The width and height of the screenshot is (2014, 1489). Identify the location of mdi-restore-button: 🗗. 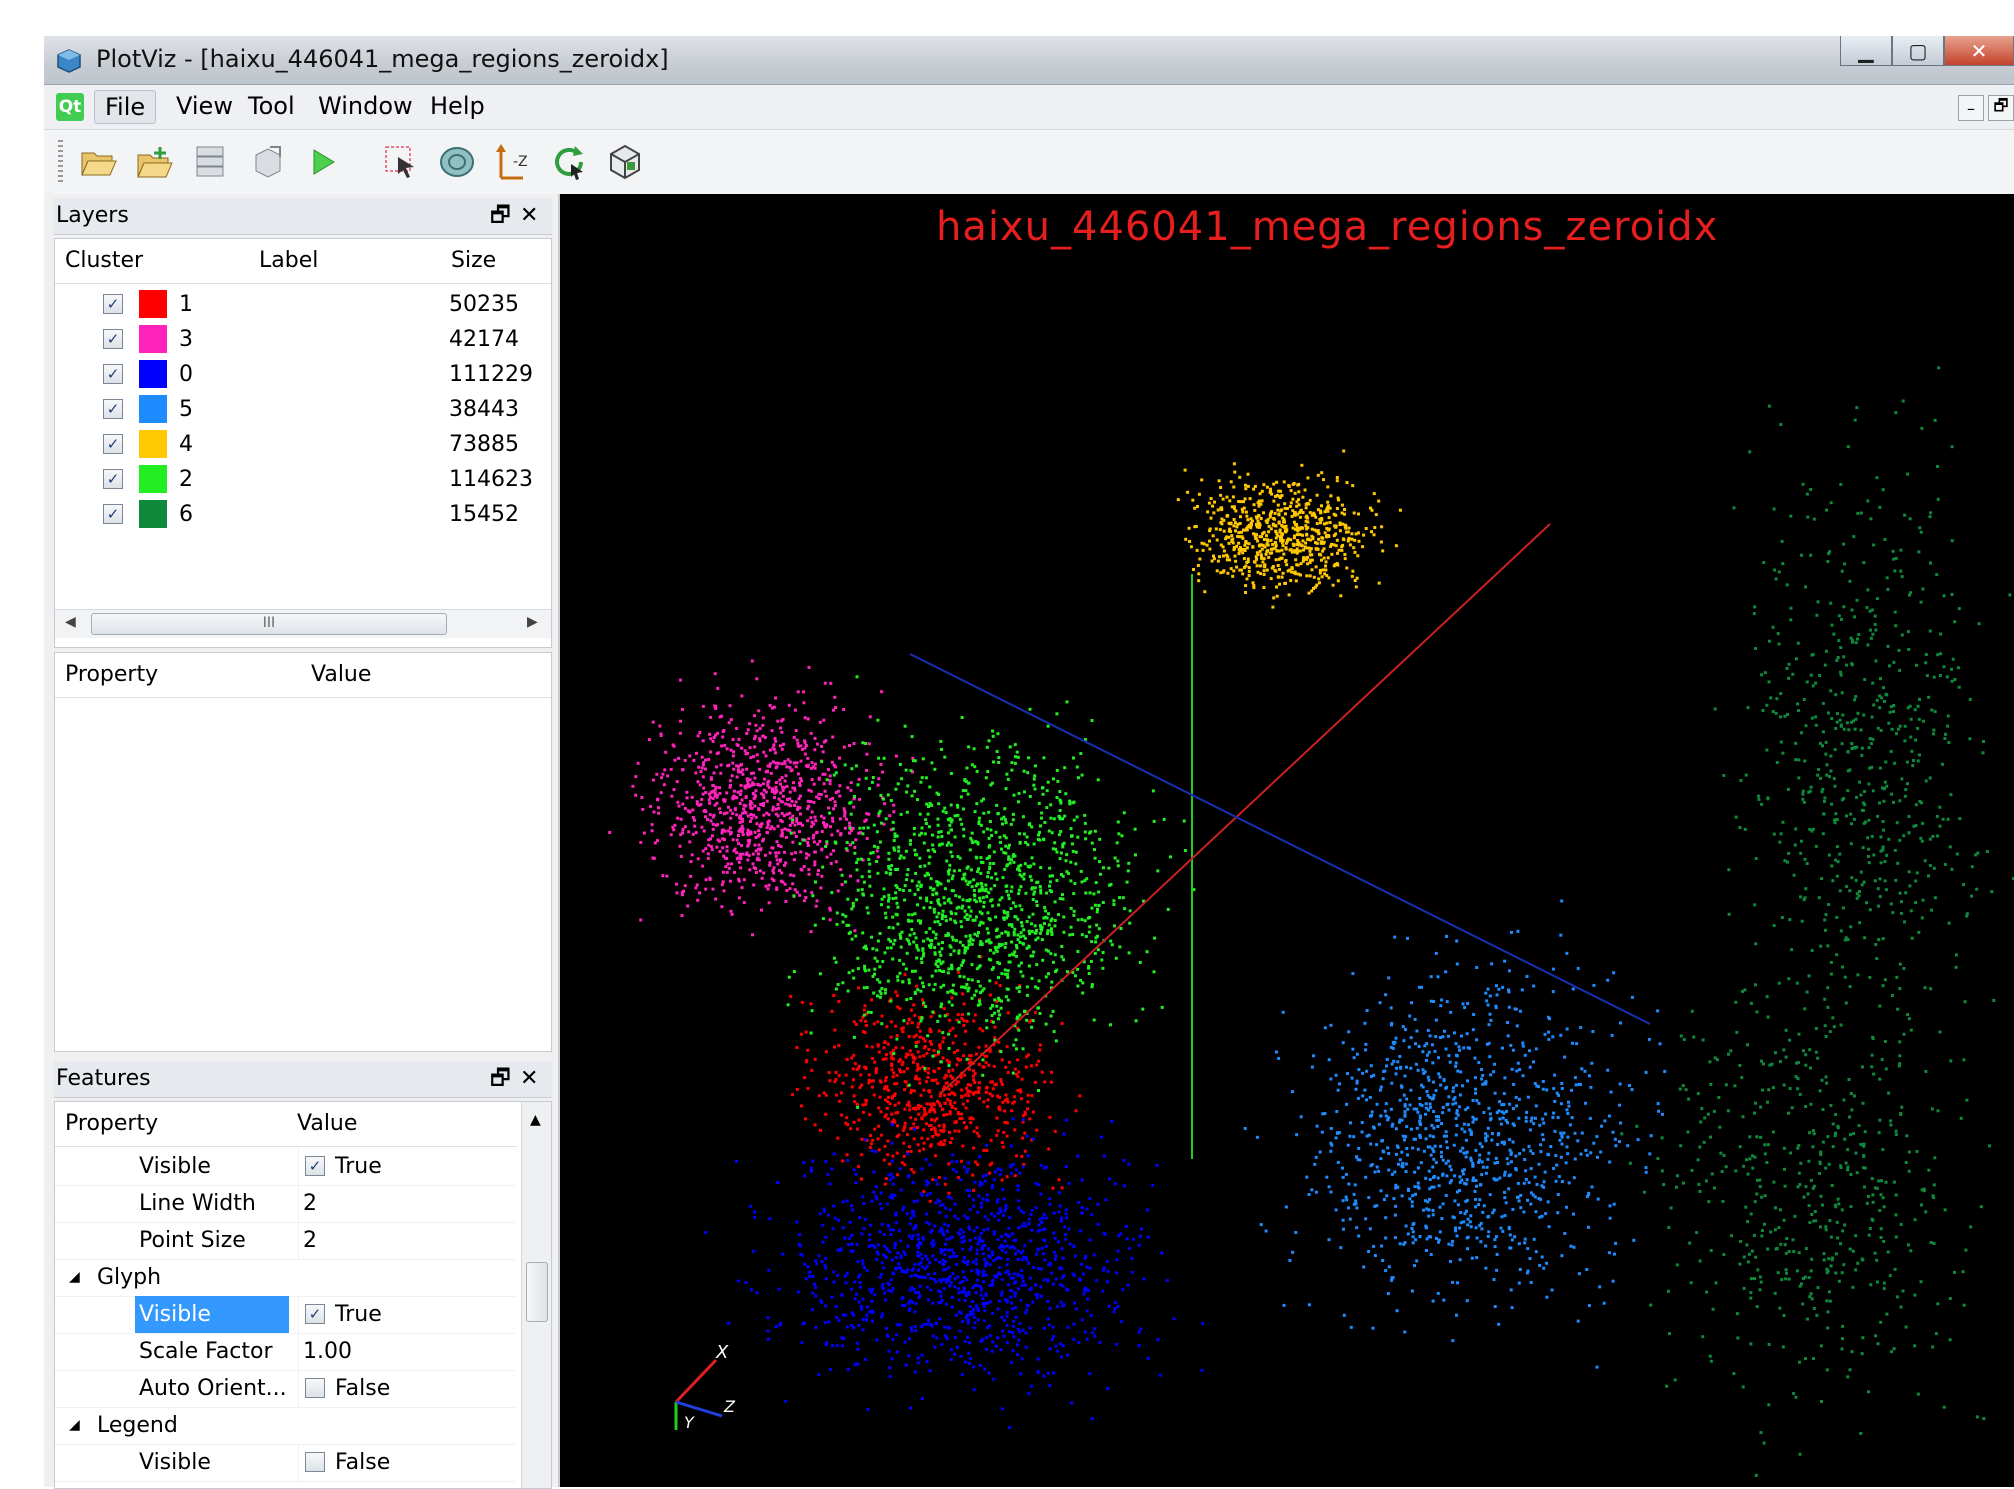
(2001, 108).